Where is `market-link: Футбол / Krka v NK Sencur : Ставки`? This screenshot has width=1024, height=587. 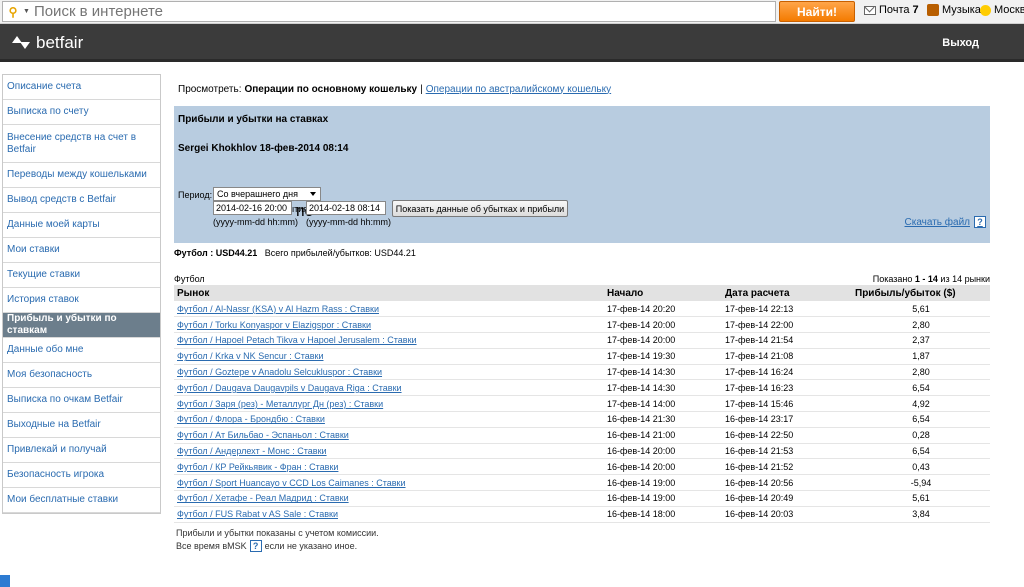 market-link: Футбол / Krka v NK Sencur : Ставки is located at coordinates (250, 356).